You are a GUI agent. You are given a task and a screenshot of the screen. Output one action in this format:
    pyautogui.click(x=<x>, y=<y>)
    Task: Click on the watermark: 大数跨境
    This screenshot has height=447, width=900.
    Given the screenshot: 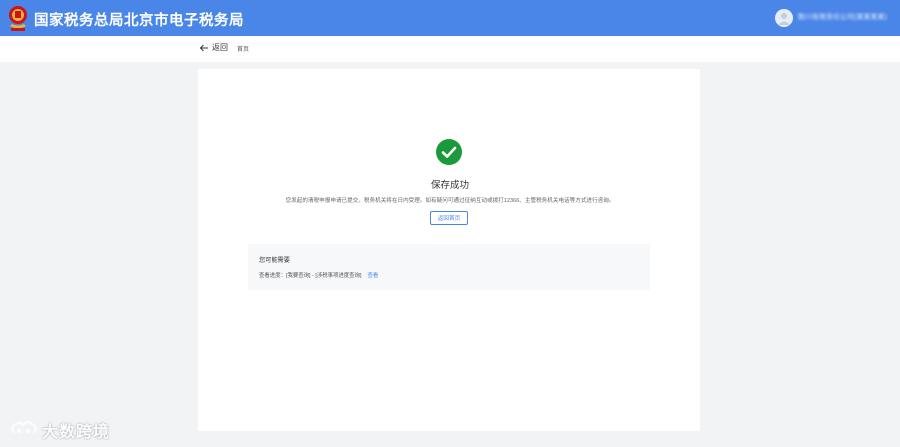 What is the action you would take?
    pyautogui.click(x=59, y=430)
    